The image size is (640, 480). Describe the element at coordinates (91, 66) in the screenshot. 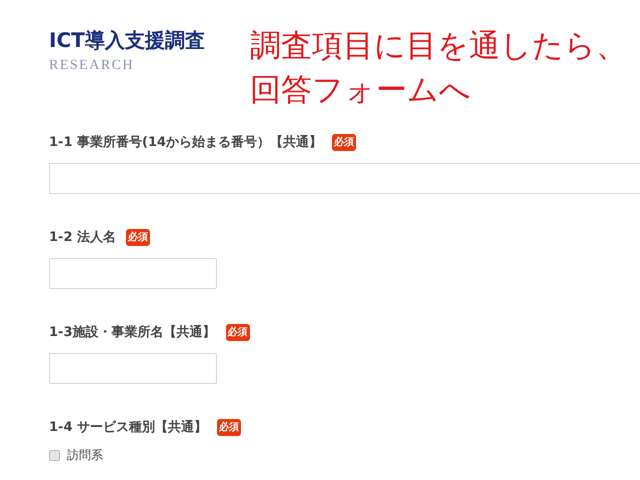

I see `site-subtitle: RESEARCH` at that location.